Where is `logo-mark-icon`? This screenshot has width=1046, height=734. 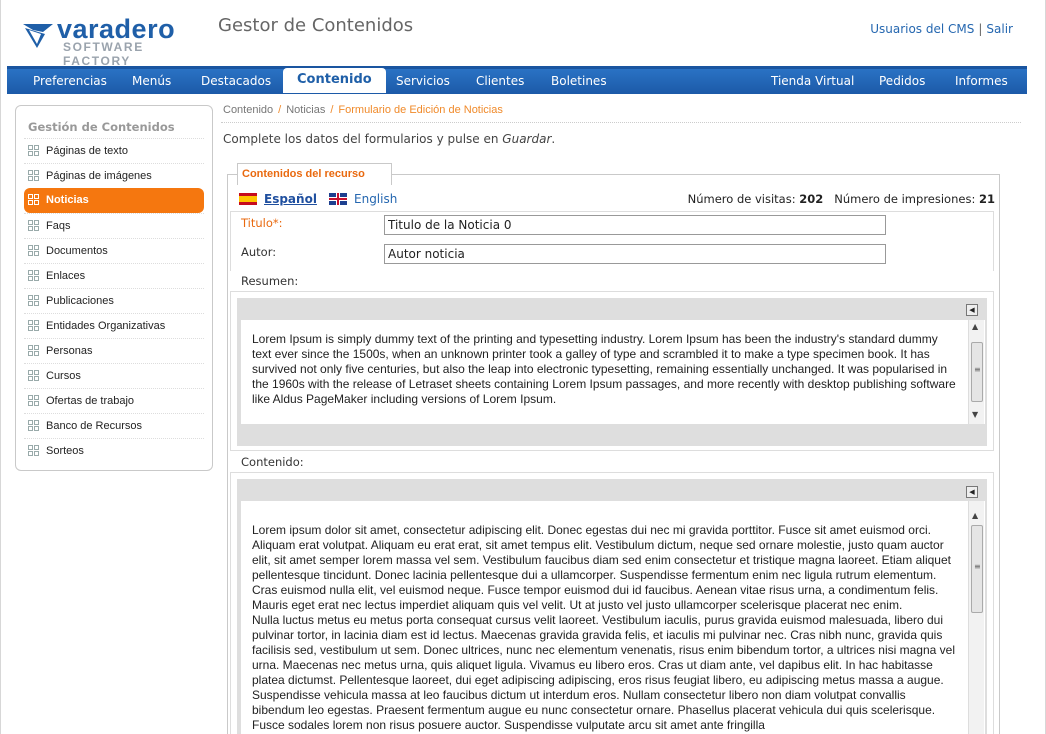 logo-mark-icon is located at coordinates (38, 36).